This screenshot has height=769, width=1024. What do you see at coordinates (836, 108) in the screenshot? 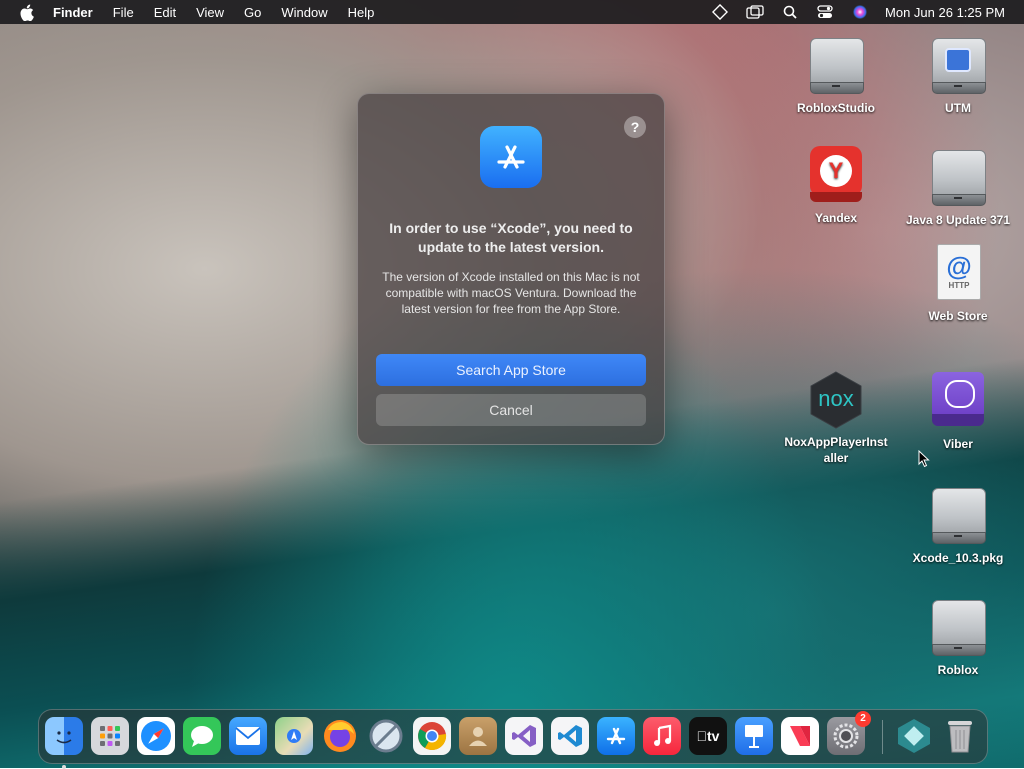
I see `desktop-icon-label: RobloxStudio` at bounding box center [836, 108].